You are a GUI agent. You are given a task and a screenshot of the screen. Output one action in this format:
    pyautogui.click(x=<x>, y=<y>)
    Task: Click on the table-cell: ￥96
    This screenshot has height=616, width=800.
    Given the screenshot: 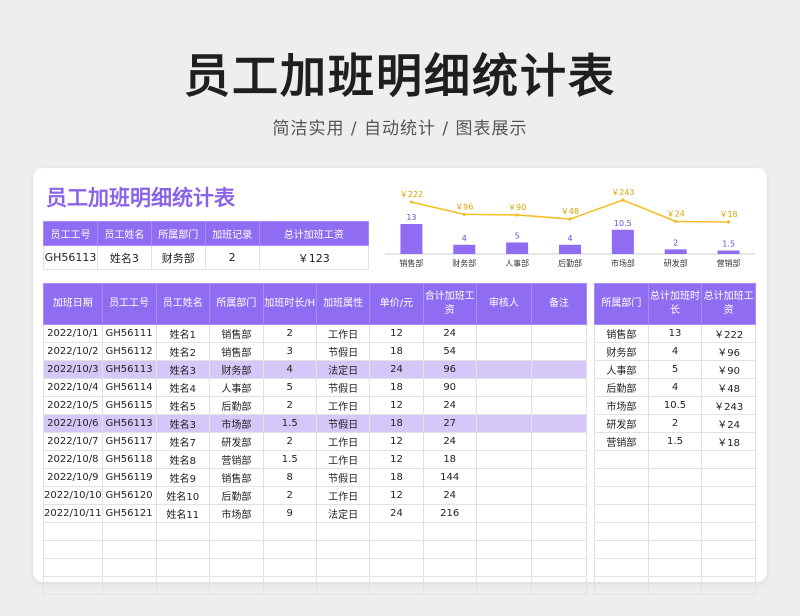 What is the action you would take?
    pyautogui.click(x=728, y=351)
    